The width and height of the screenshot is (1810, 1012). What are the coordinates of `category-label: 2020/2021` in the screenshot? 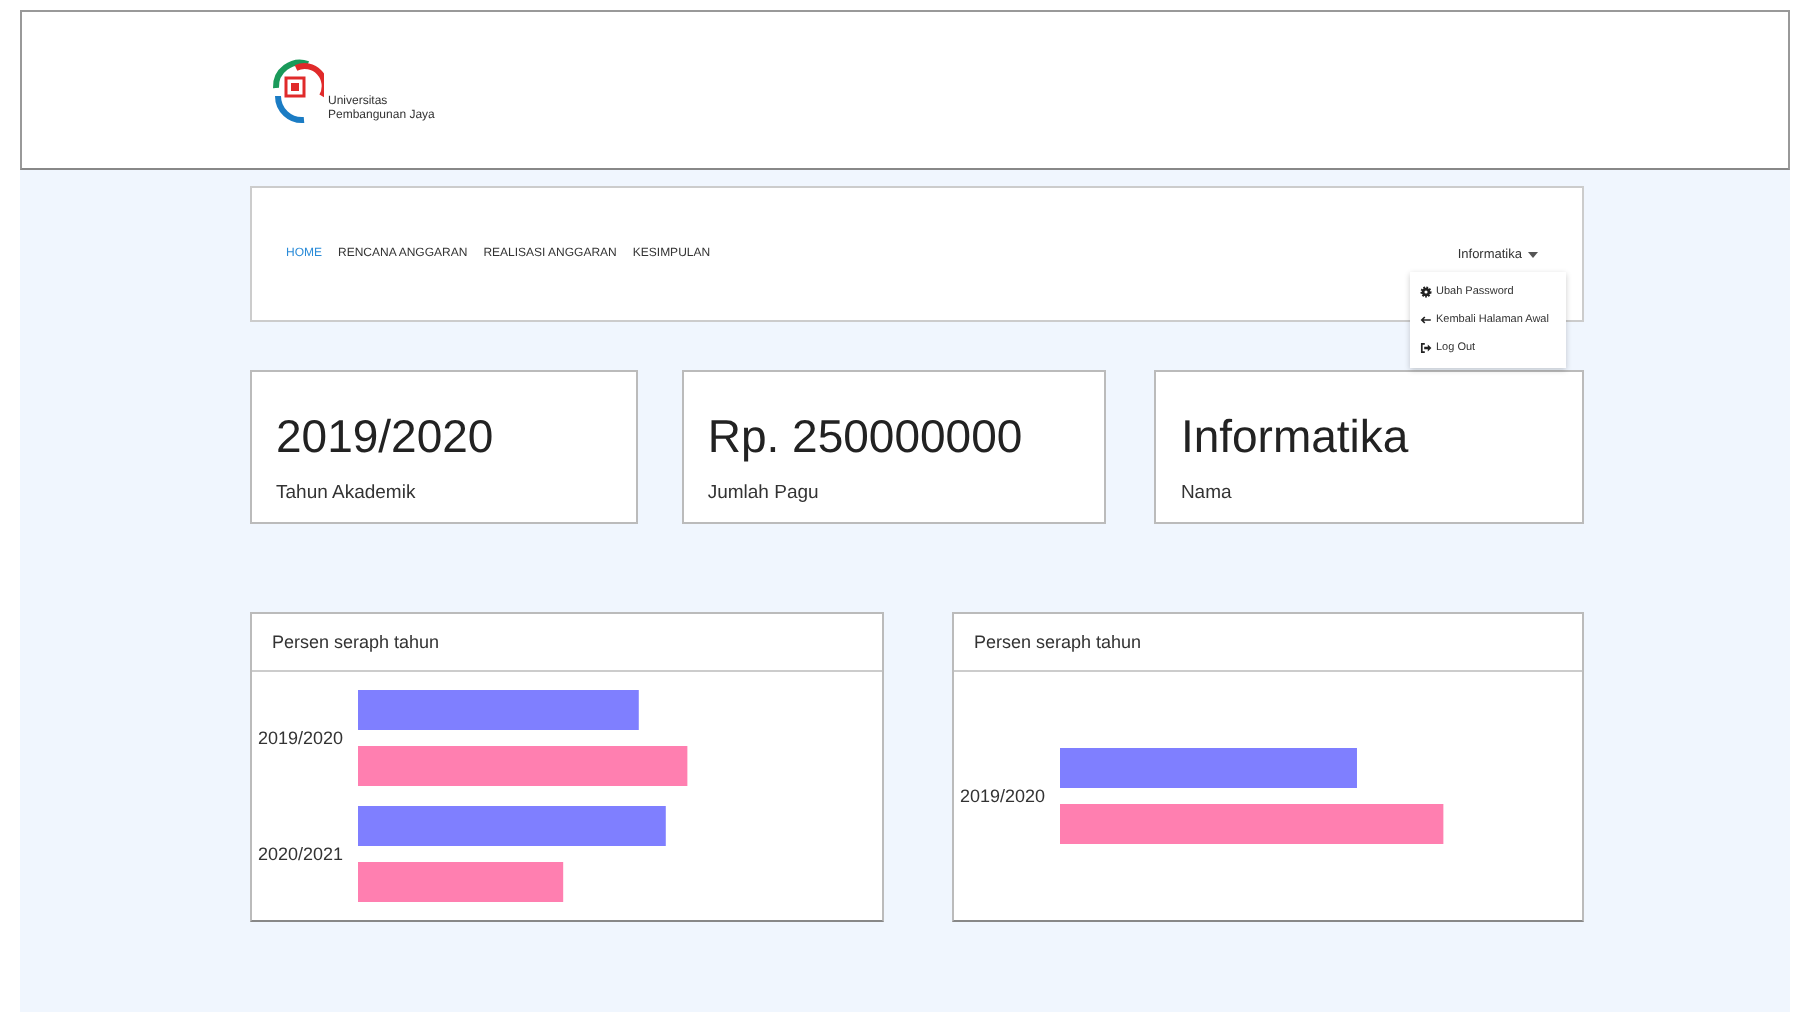 It's located at (301, 854).